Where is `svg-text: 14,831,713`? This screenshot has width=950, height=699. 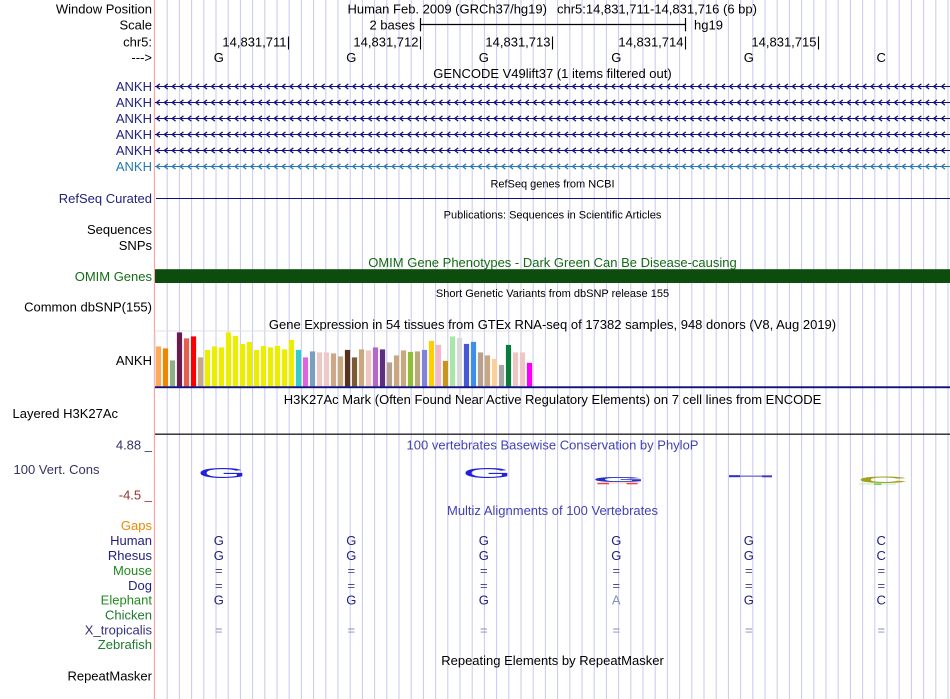
svg-text: 14,831,713 is located at coordinates (517, 42).